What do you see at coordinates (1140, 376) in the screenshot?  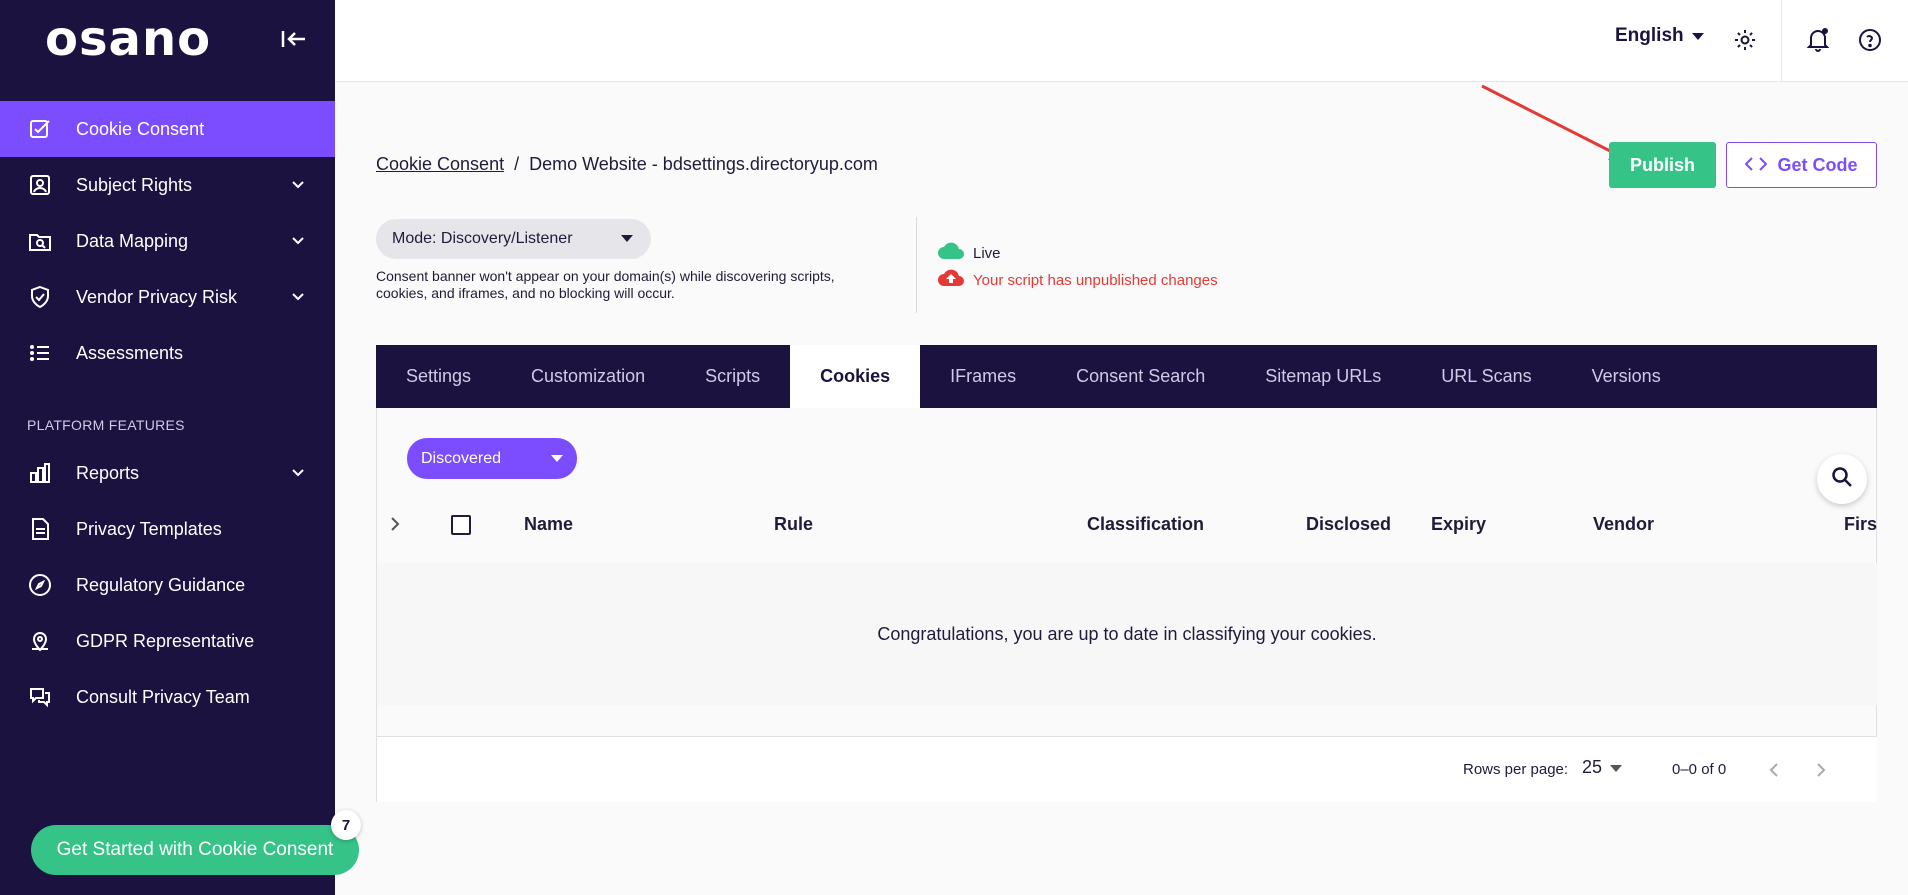 I see `tab-consent-search: Consent Search` at bounding box center [1140, 376].